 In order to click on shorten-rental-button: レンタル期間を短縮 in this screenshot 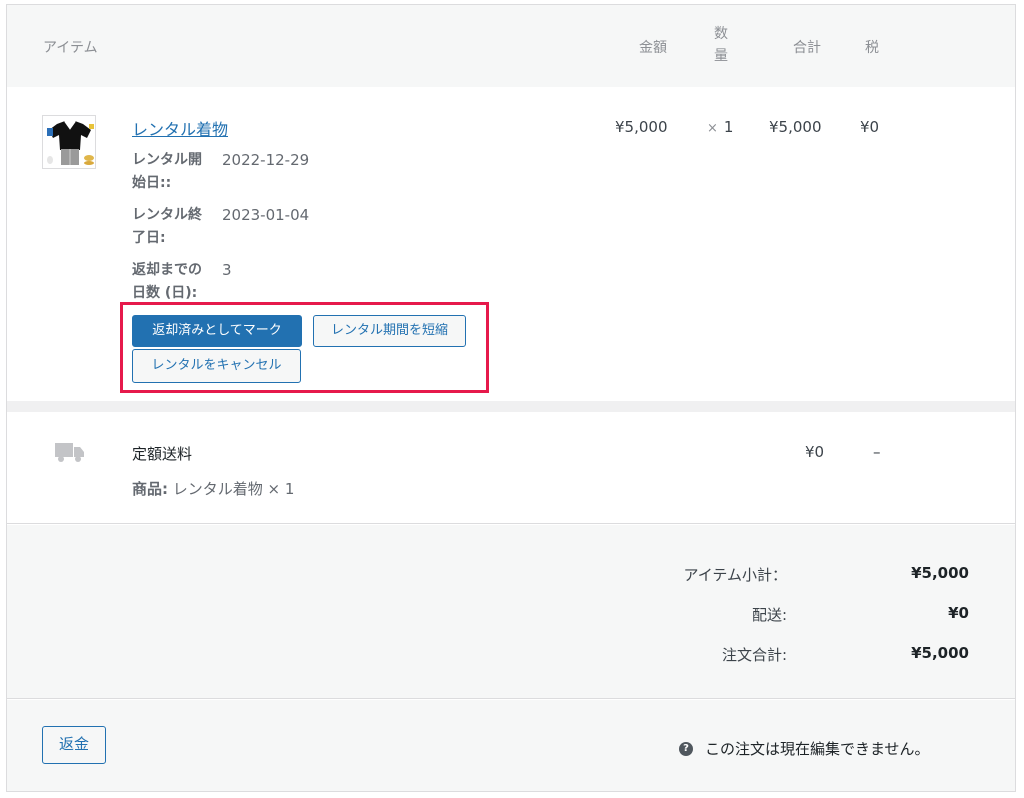, I will do `click(389, 331)`.